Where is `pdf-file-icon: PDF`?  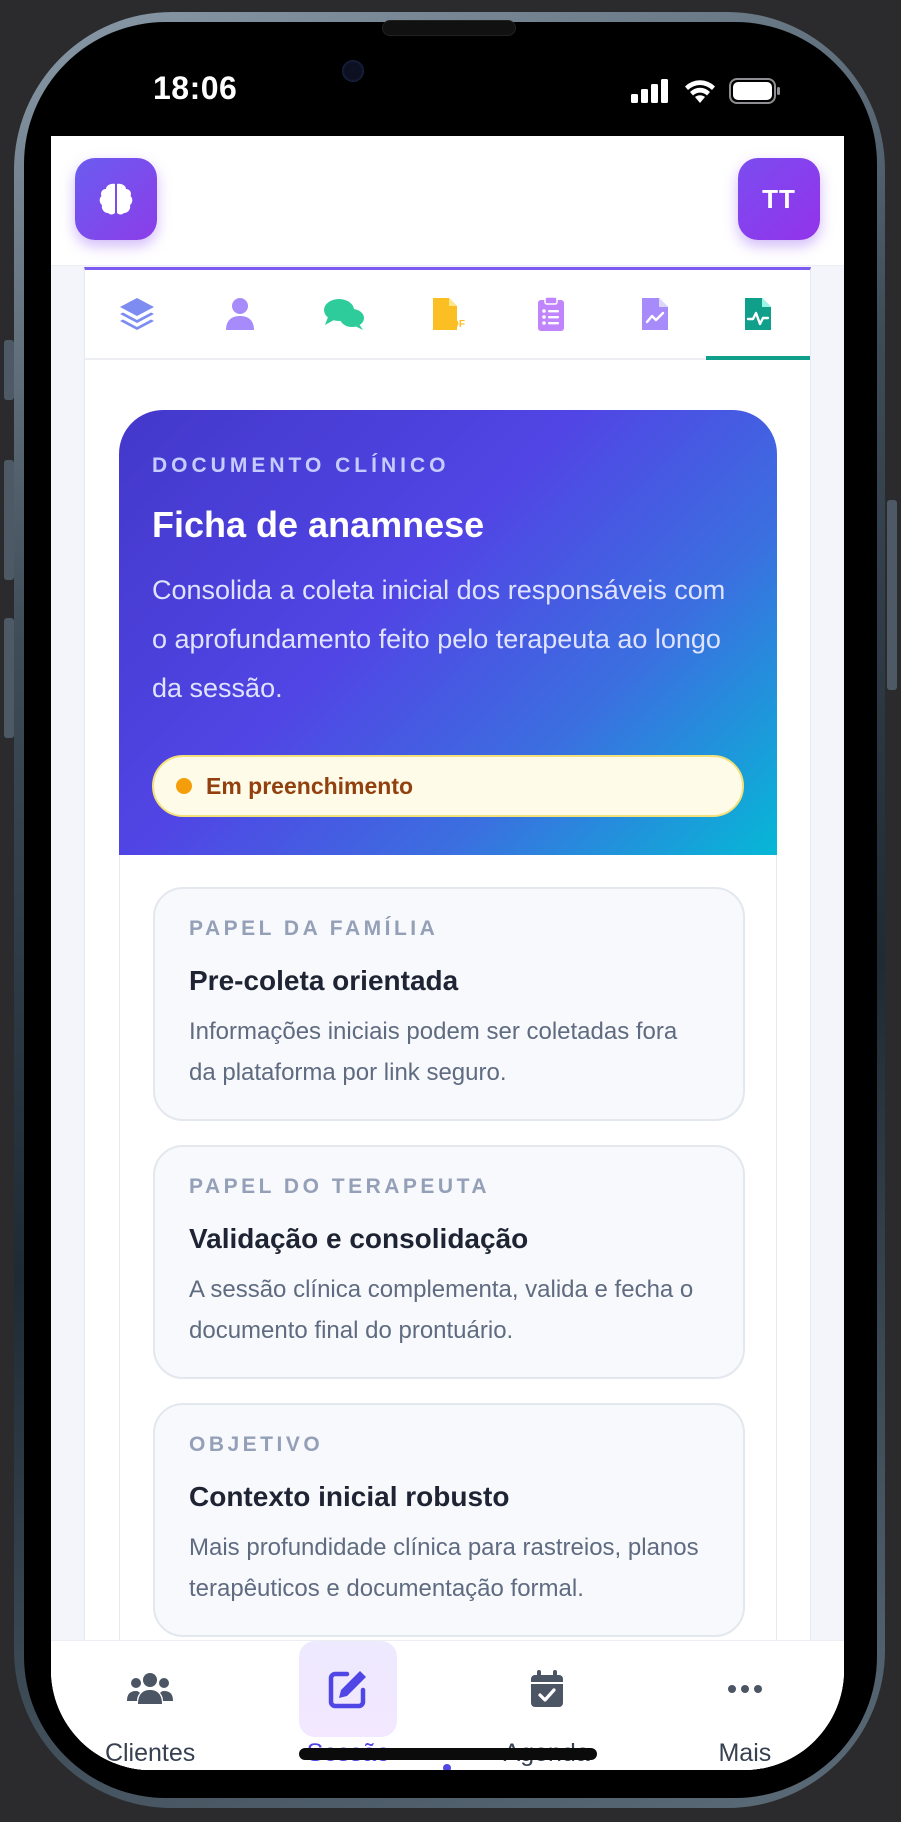 pdf-file-icon: PDF is located at coordinates (448, 314).